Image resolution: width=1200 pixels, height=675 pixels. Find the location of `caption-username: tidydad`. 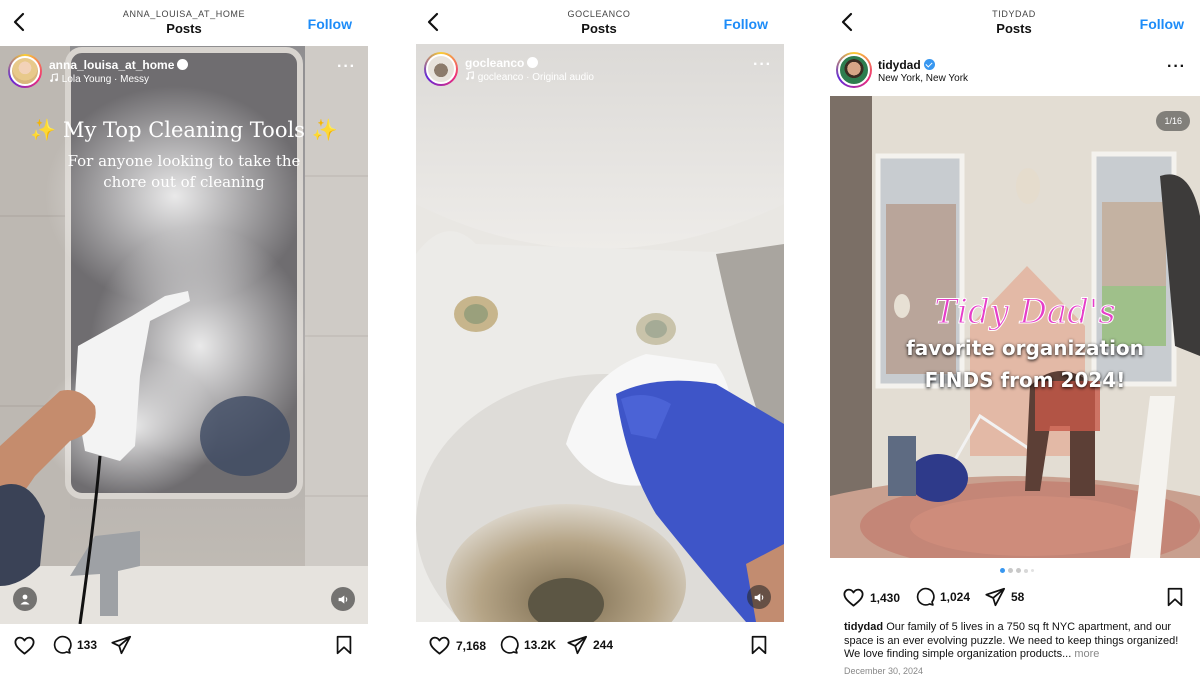

caption-username: tidydad is located at coordinates (863, 627).